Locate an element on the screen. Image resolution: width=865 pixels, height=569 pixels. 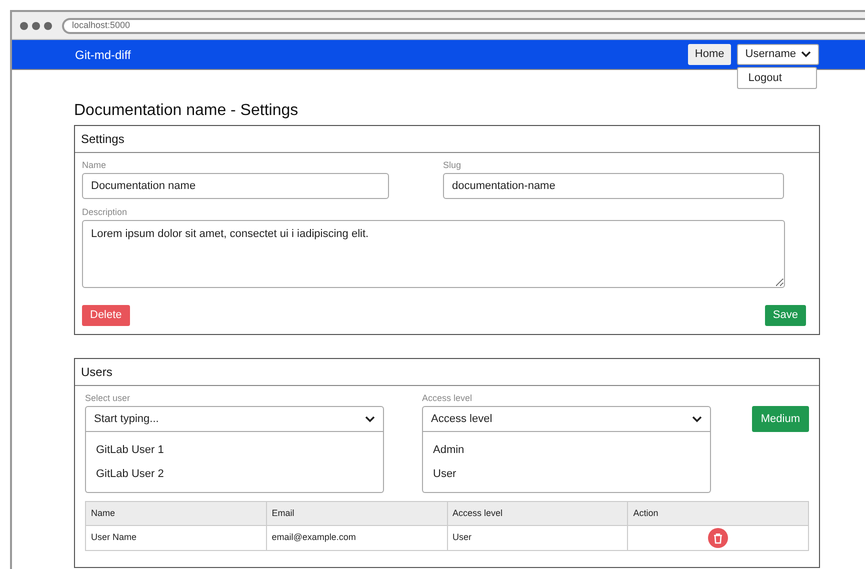
card-title: Users is located at coordinates (96, 372).